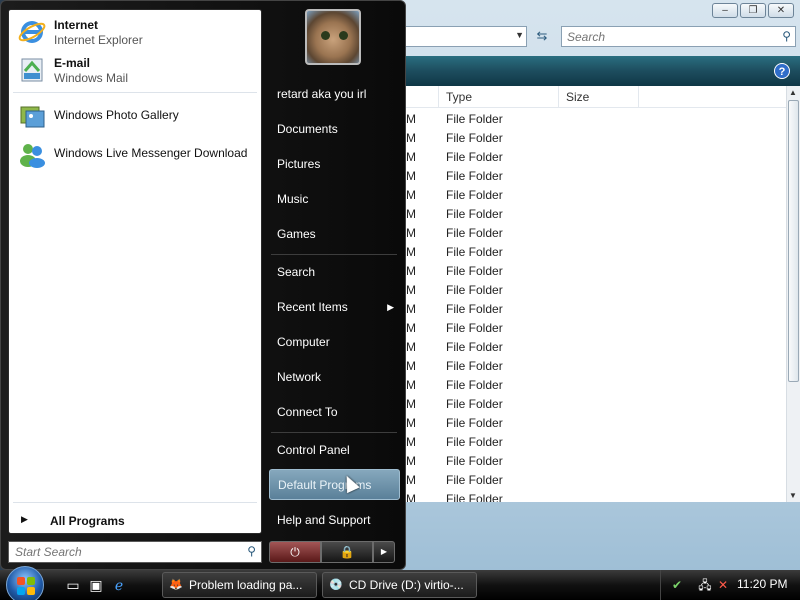  Describe the element at coordinates (334, 129) in the screenshot. I see `right-item-documents: Documents` at that location.